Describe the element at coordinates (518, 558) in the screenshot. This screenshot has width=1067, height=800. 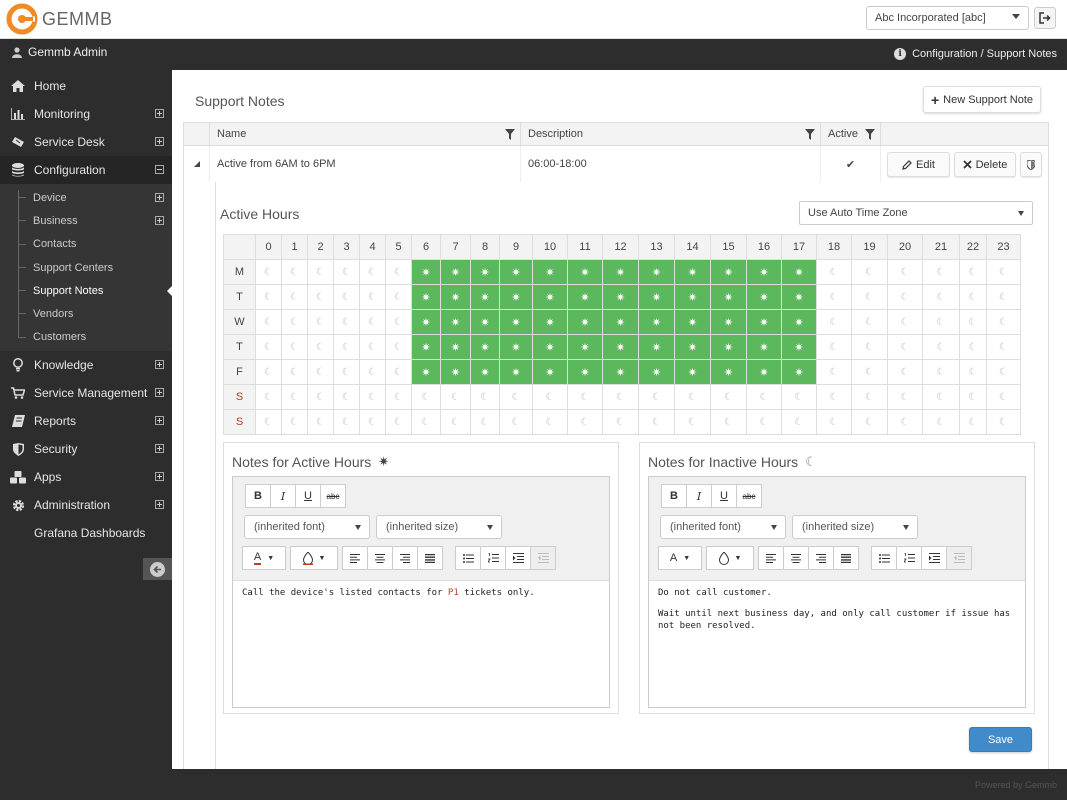
I see `indent-button` at that location.